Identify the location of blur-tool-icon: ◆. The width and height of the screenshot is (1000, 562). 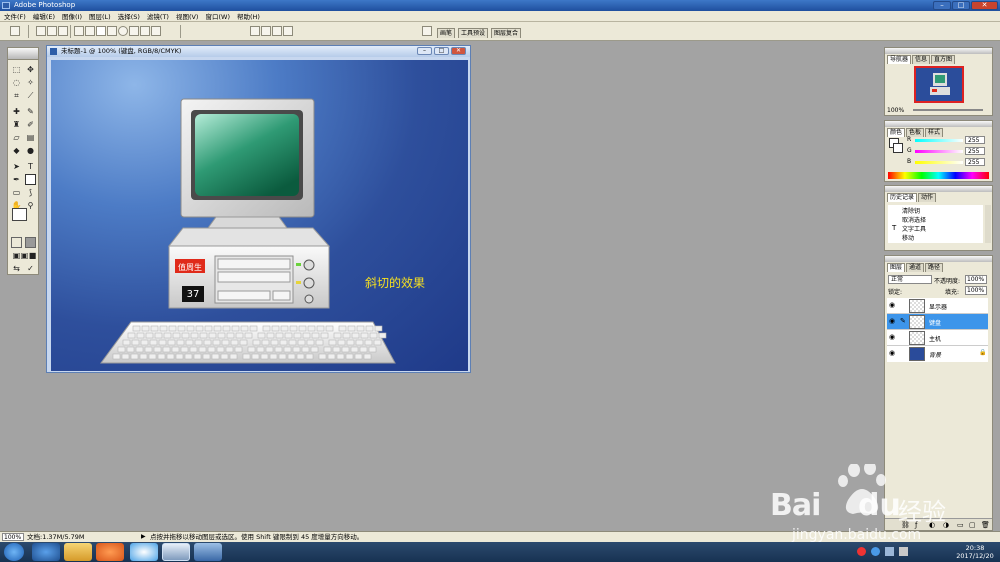
(16, 150).